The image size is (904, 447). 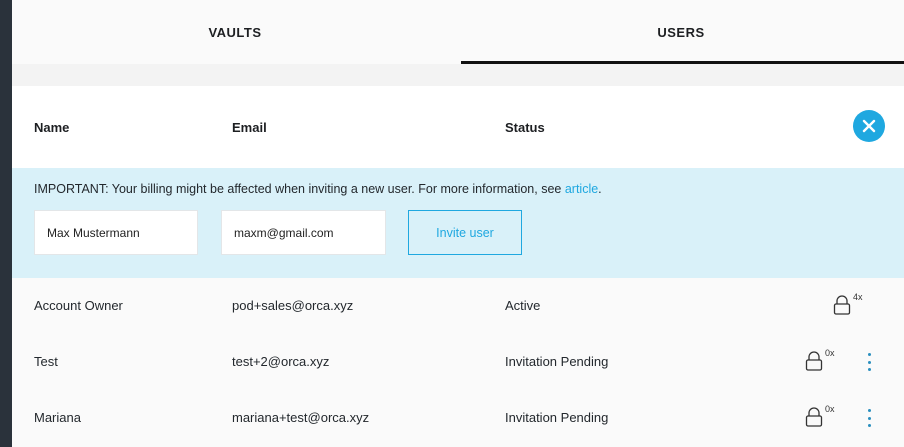 What do you see at coordinates (116, 232) in the screenshot?
I see `invite-name-input` at bounding box center [116, 232].